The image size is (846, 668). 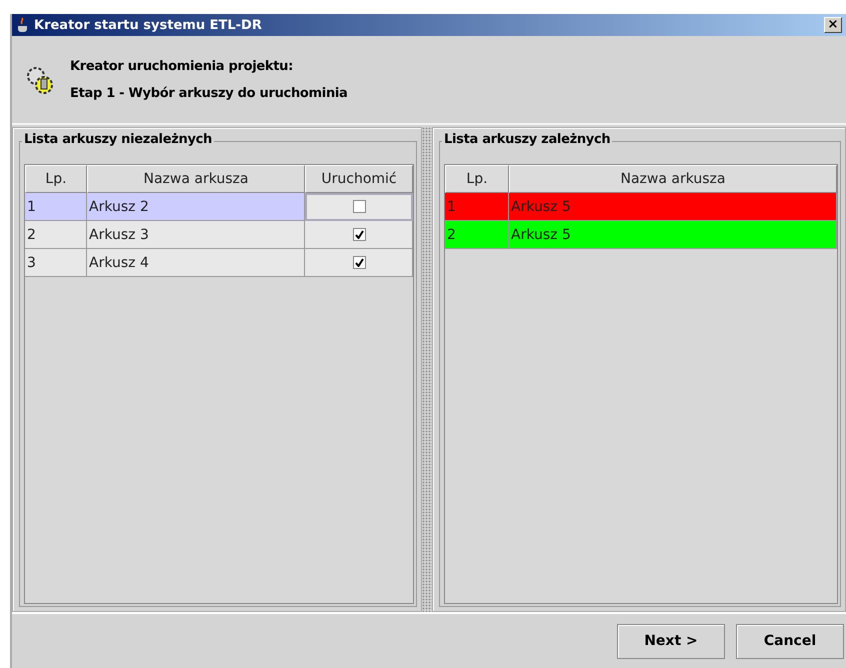 What do you see at coordinates (359, 179) in the screenshot?
I see `column-header: Uruchomić` at bounding box center [359, 179].